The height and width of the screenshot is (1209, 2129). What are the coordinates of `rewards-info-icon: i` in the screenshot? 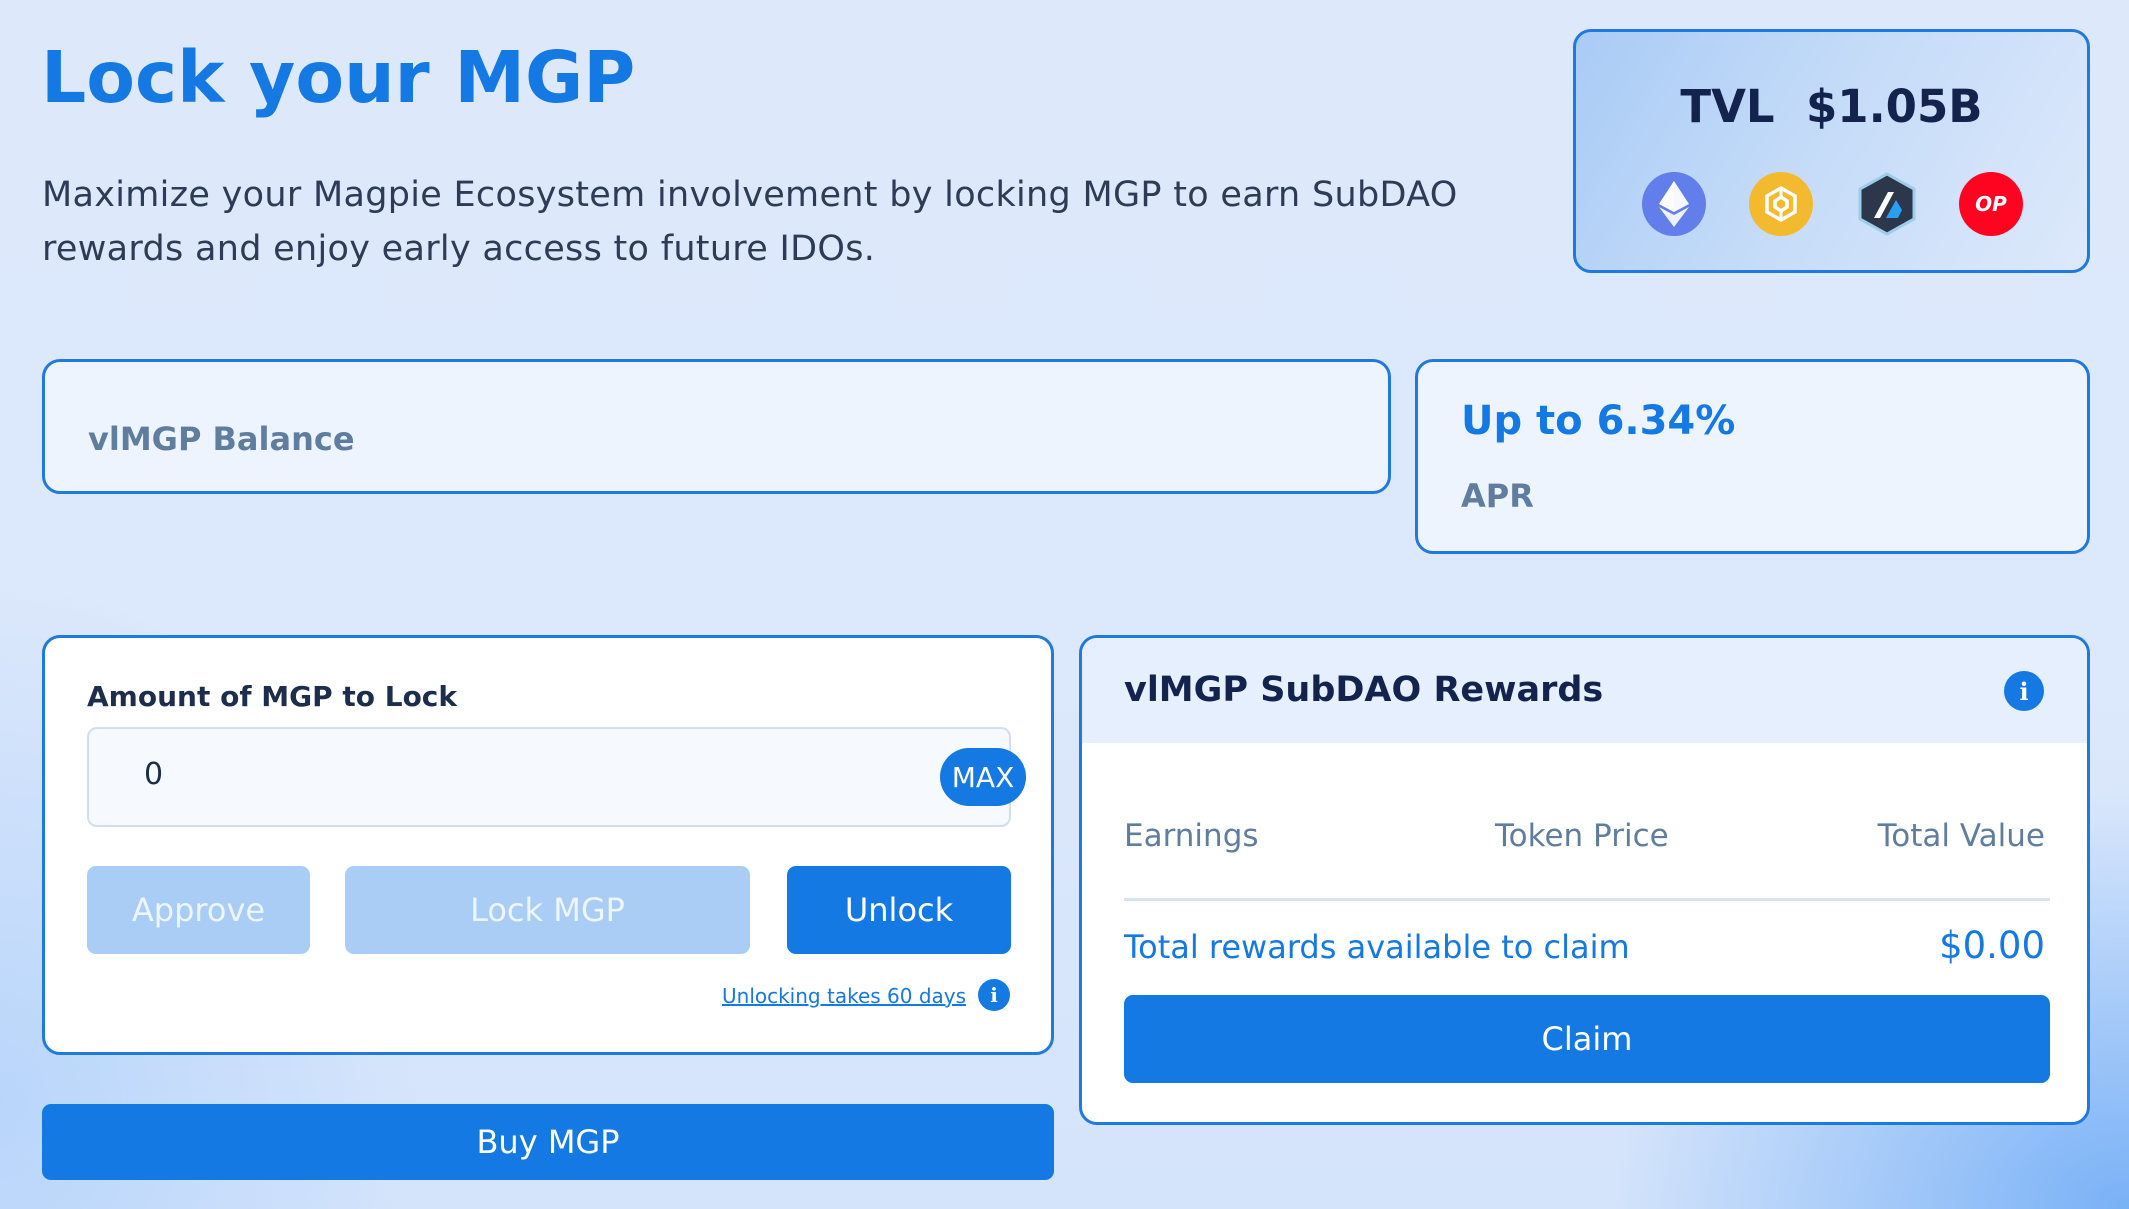 It's located at (2024, 691).